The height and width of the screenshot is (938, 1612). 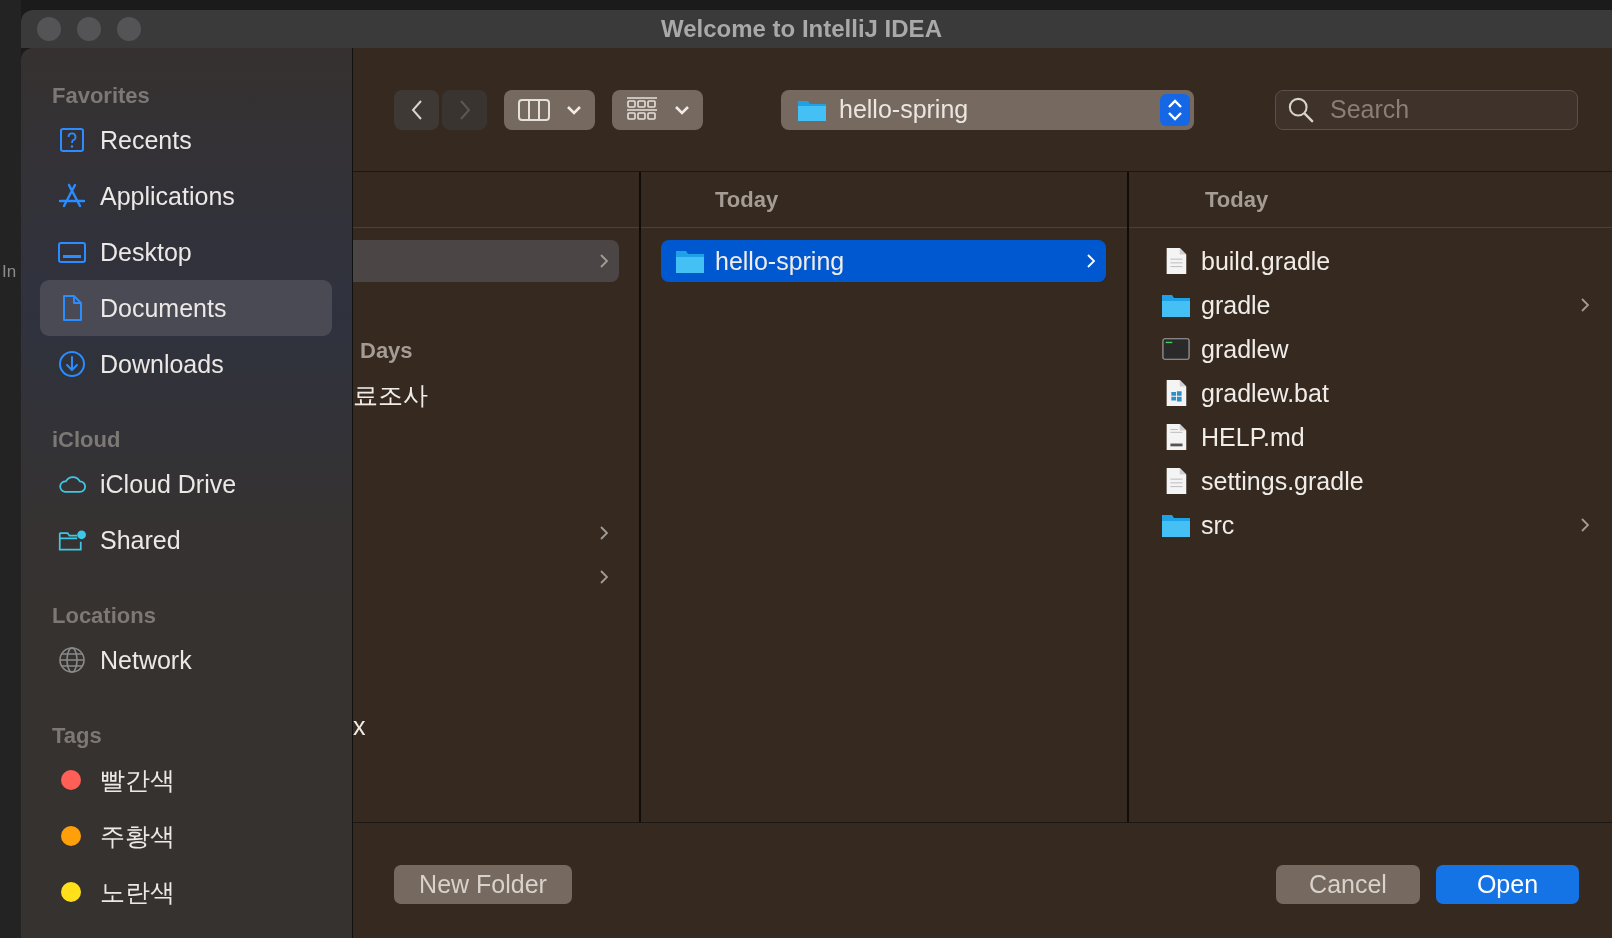 I want to click on sidebar-heading: iCloud, so click(x=86, y=440).